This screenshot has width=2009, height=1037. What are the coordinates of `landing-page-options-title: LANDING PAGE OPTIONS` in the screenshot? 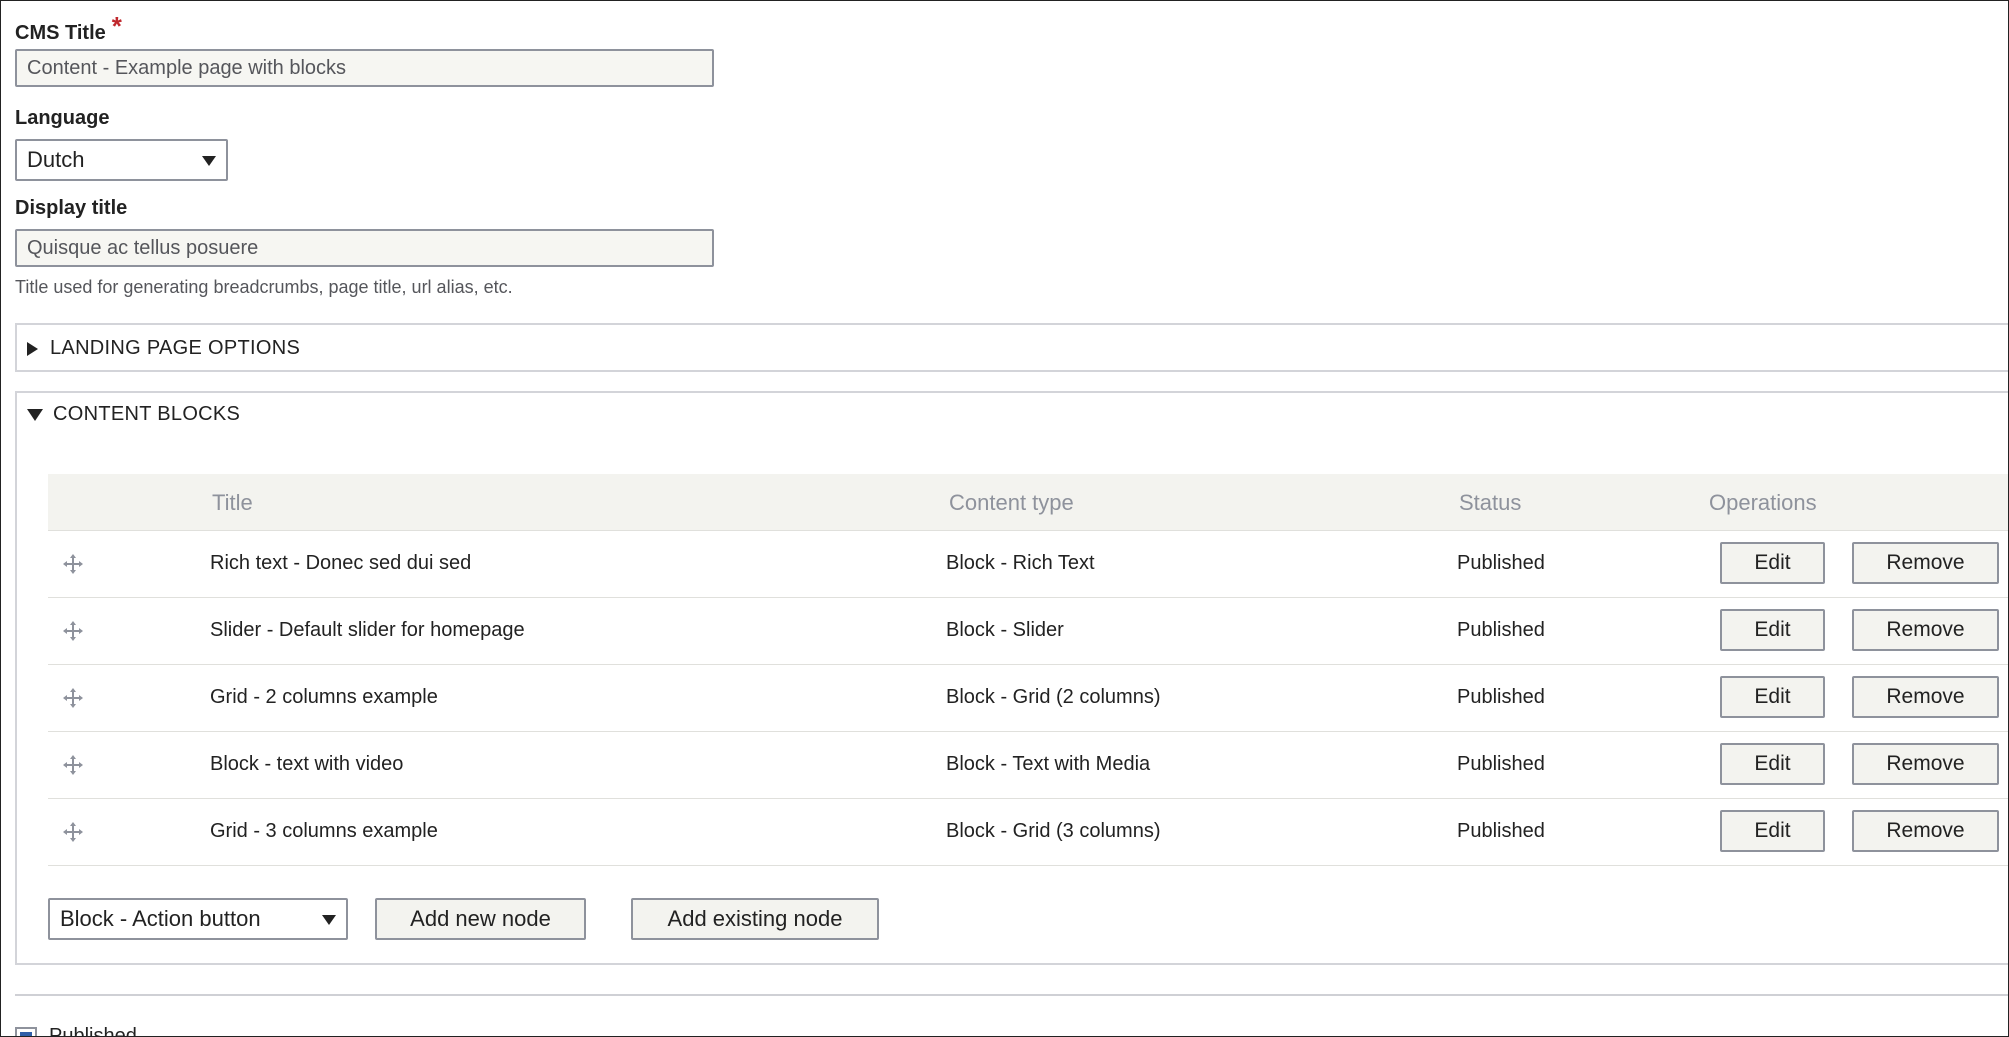 It's located at (175, 348).